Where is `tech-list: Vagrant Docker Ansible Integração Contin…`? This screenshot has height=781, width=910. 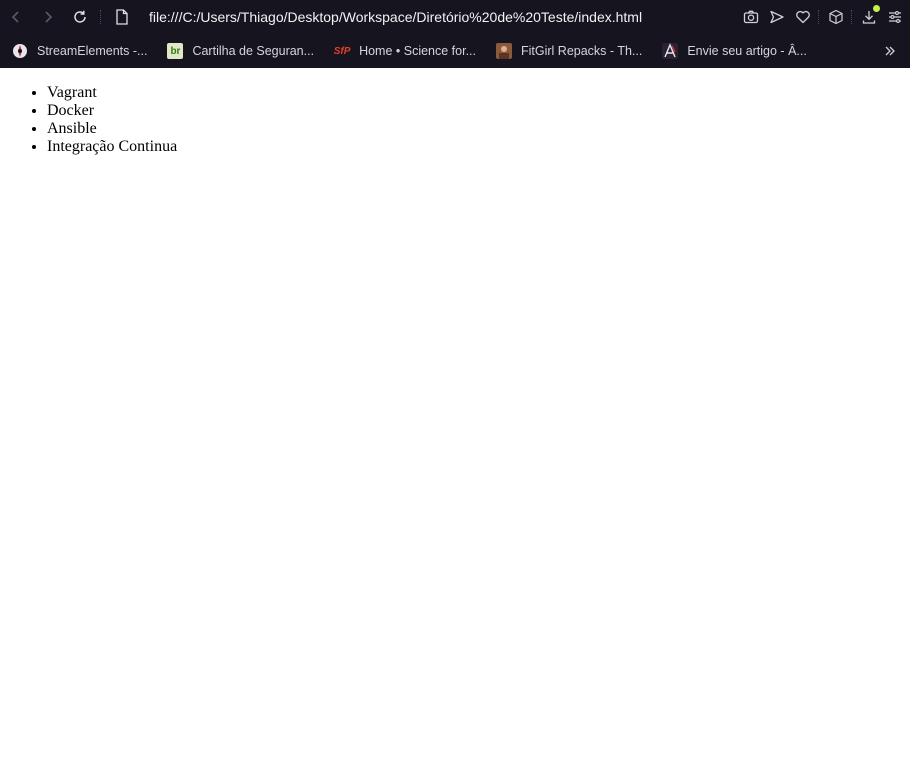
tech-list: Vagrant Docker Ansible Integração Contin… is located at coordinates (455, 120).